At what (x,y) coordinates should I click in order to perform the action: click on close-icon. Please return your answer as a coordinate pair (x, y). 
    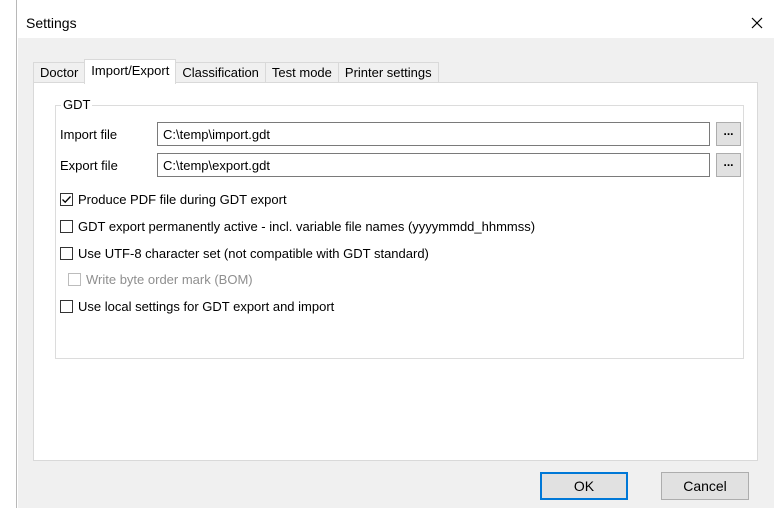
    Looking at the image, I should click on (757, 23).